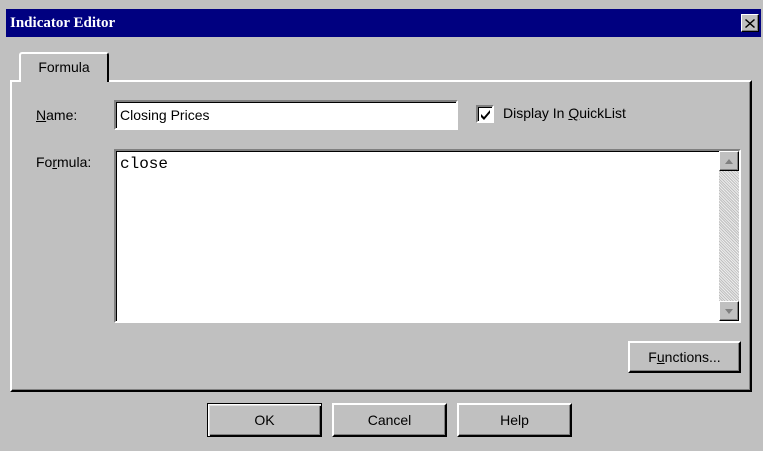 This screenshot has width=763, height=451. What do you see at coordinates (729, 236) in the screenshot?
I see `formula-scrollbar` at bounding box center [729, 236].